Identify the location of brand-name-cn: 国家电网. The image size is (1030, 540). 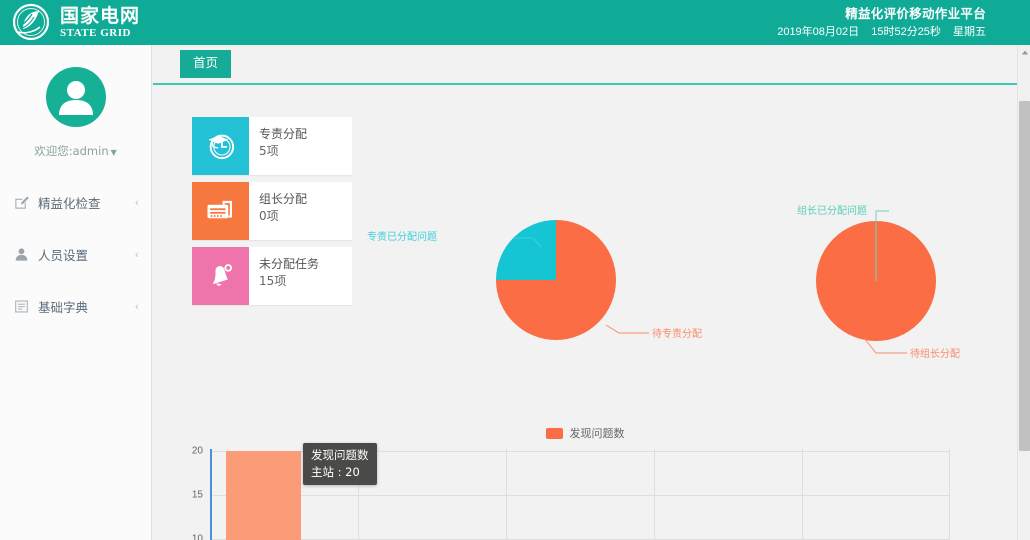
(100, 16).